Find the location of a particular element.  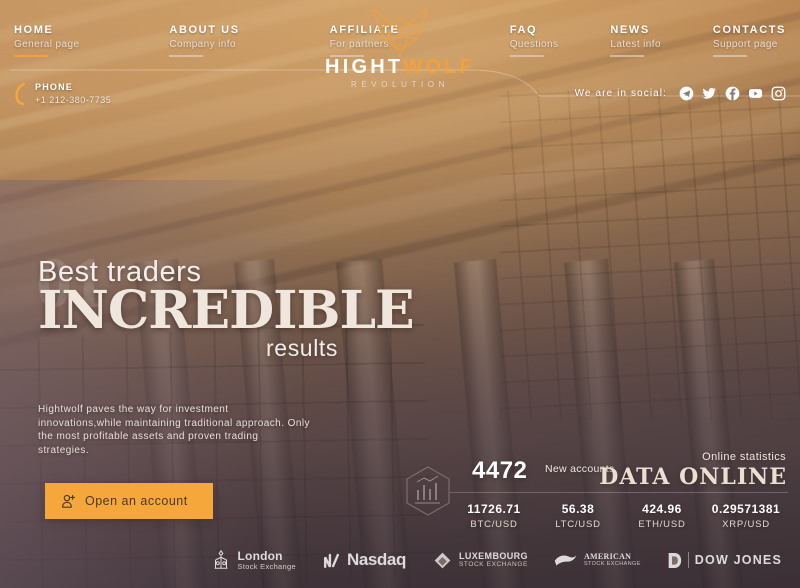

ticker-pair: BTC/USD is located at coordinates (494, 524).